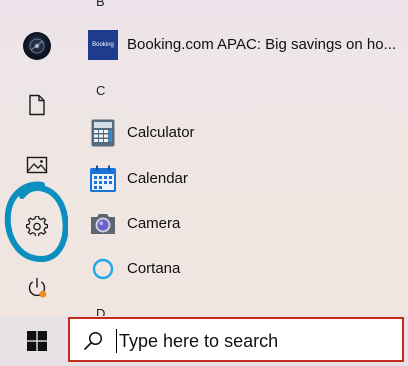 This screenshot has width=408, height=366. I want to click on settings-button, so click(37, 227).